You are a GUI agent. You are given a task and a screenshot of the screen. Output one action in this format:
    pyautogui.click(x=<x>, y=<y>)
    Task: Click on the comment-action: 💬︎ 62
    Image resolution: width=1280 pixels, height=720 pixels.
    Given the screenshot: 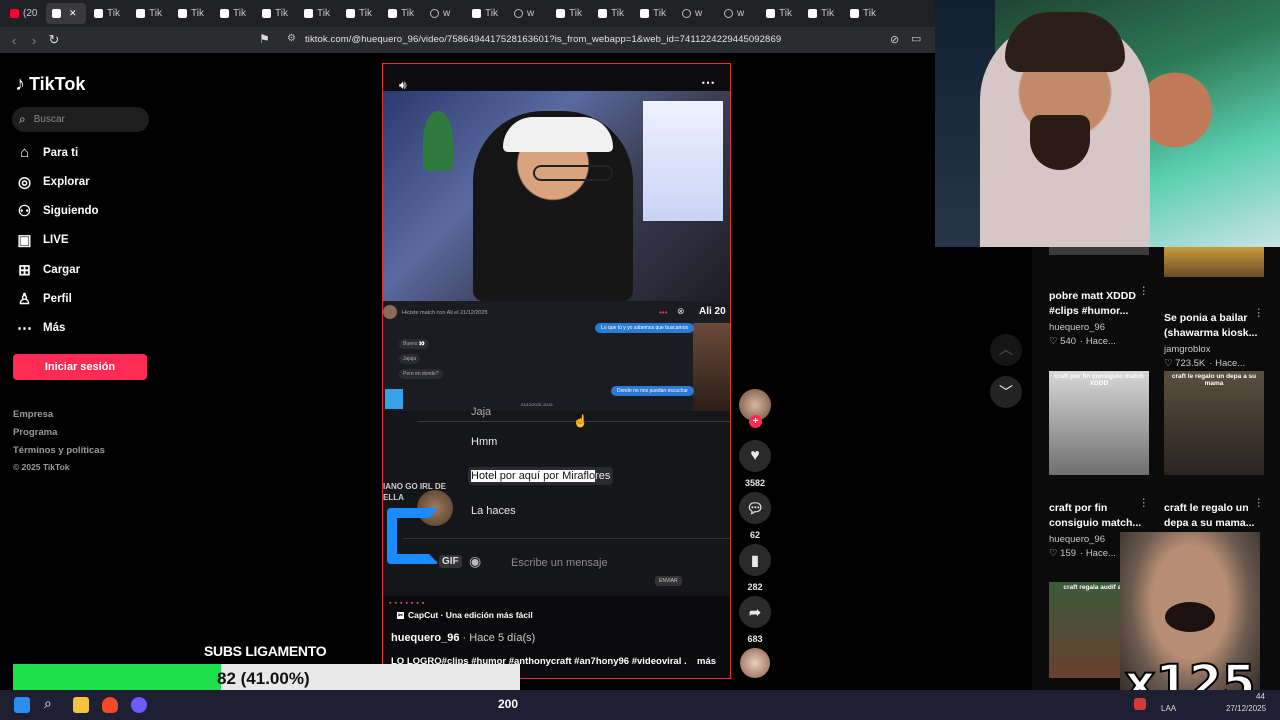 What is the action you would take?
    pyautogui.click(x=755, y=516)
    